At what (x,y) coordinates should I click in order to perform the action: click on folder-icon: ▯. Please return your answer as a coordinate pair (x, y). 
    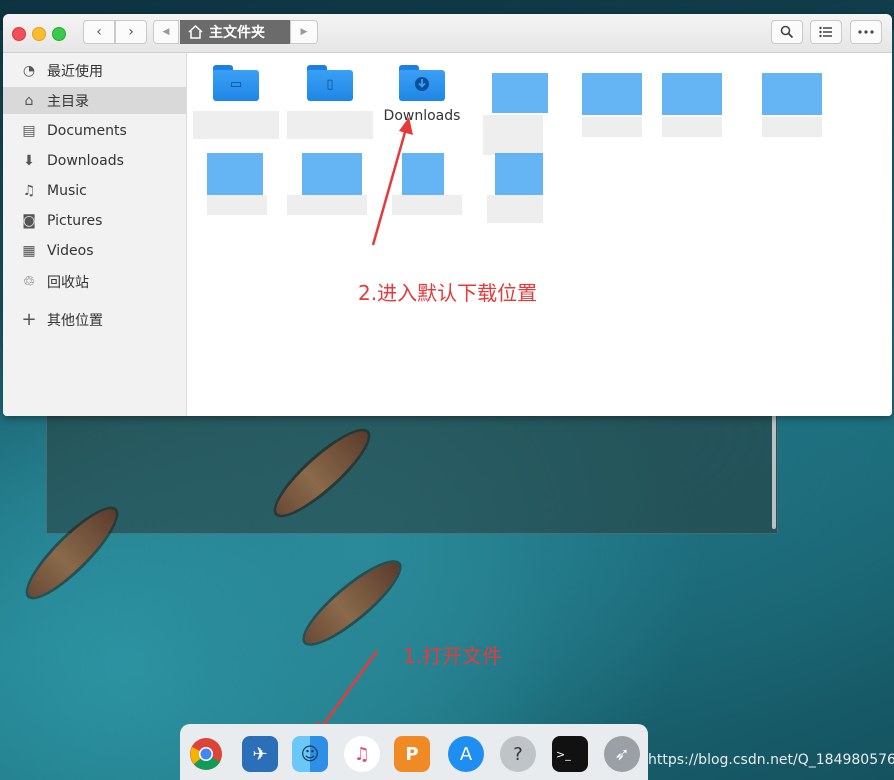
    Looking at the image, I should click on (330, 83).